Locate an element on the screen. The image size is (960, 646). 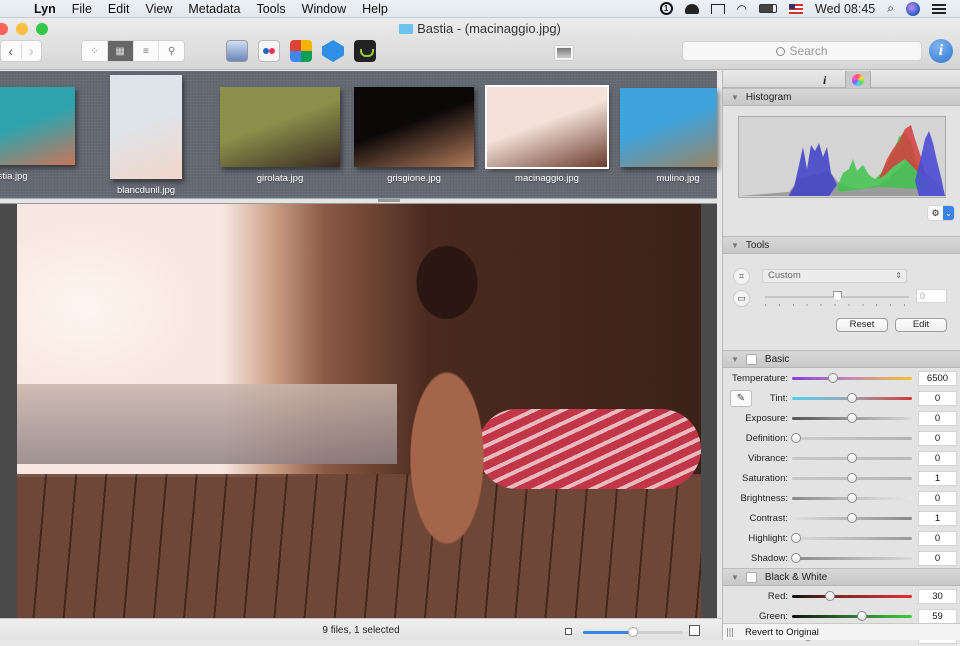
rotation-slider is located at coordinates (837, 296).